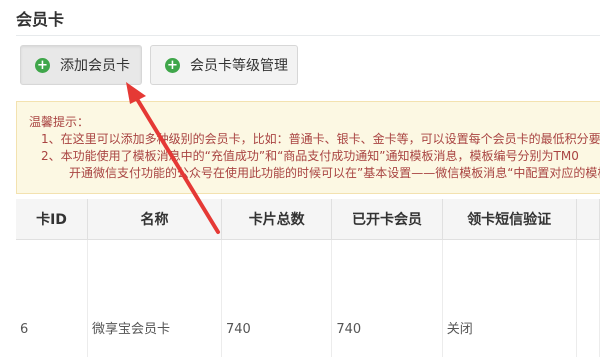 Image resolution: width=600 pixels, height=357 pixels. What do you see at coordinates (95, 65) in the screenshot?
I see `add-card-label: 添加会员卡` at bounding box center [95, 65].